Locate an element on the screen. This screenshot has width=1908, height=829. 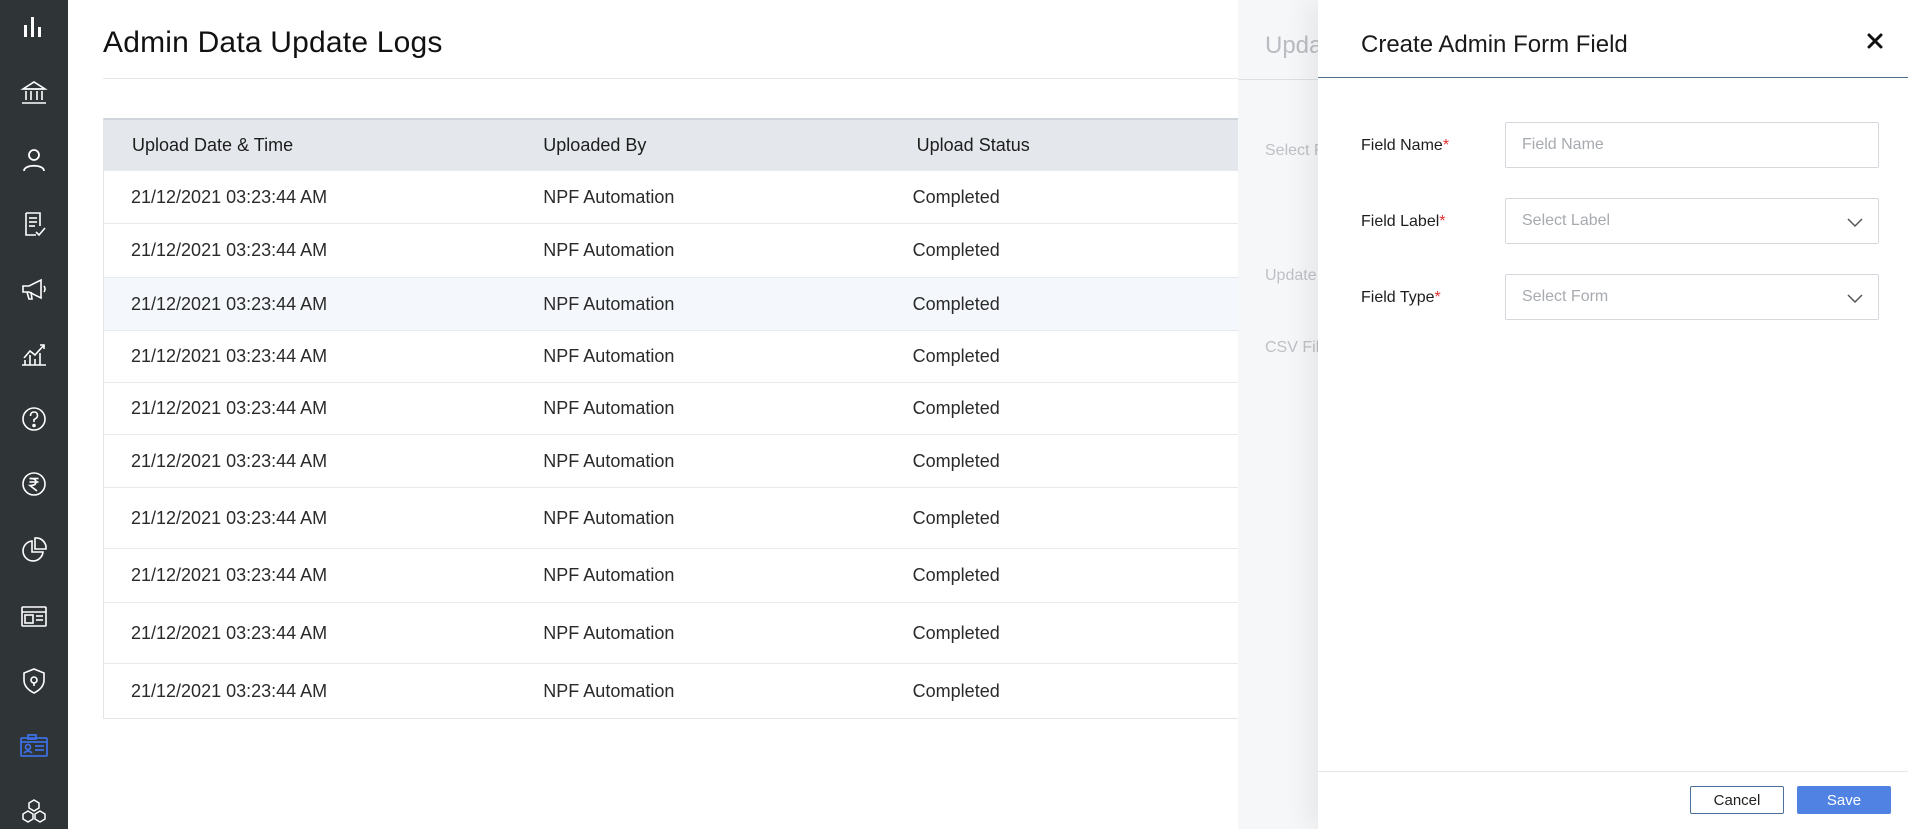
line-chart-icon is located at coordinates (34, 355).